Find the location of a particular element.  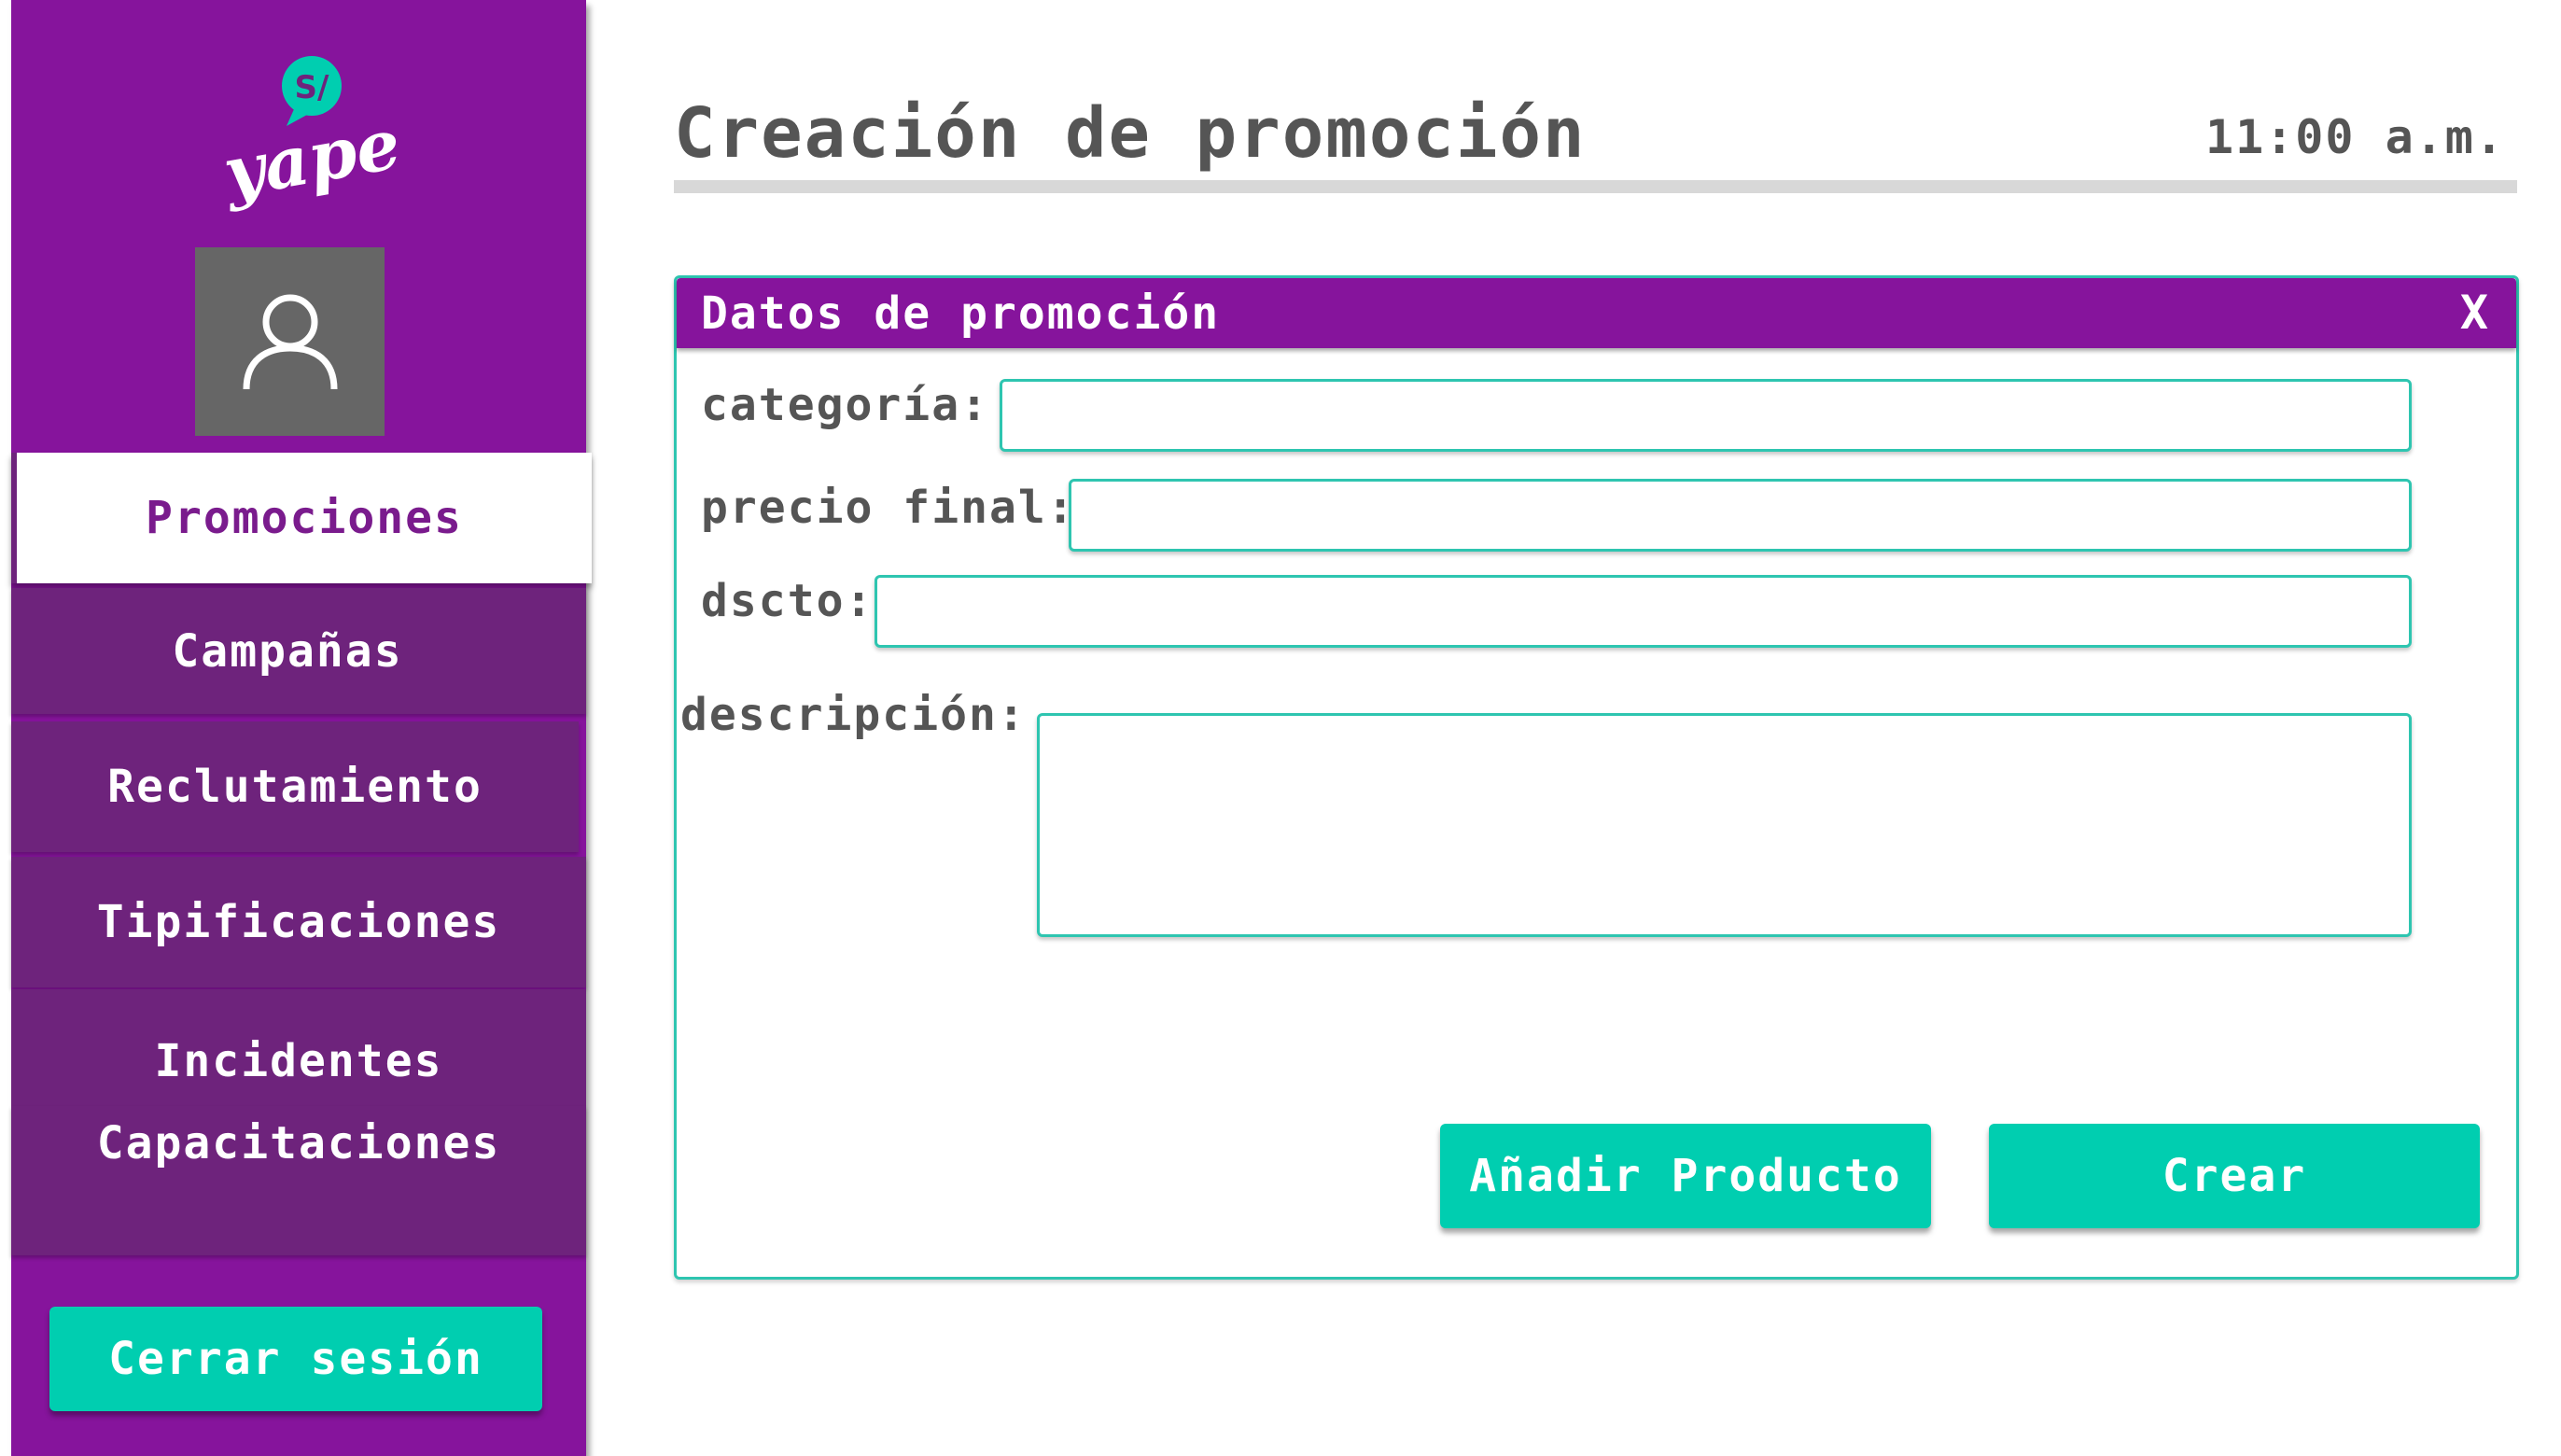

sidebar-item-label: Tipificaciones is located at coordinates (298, 922).